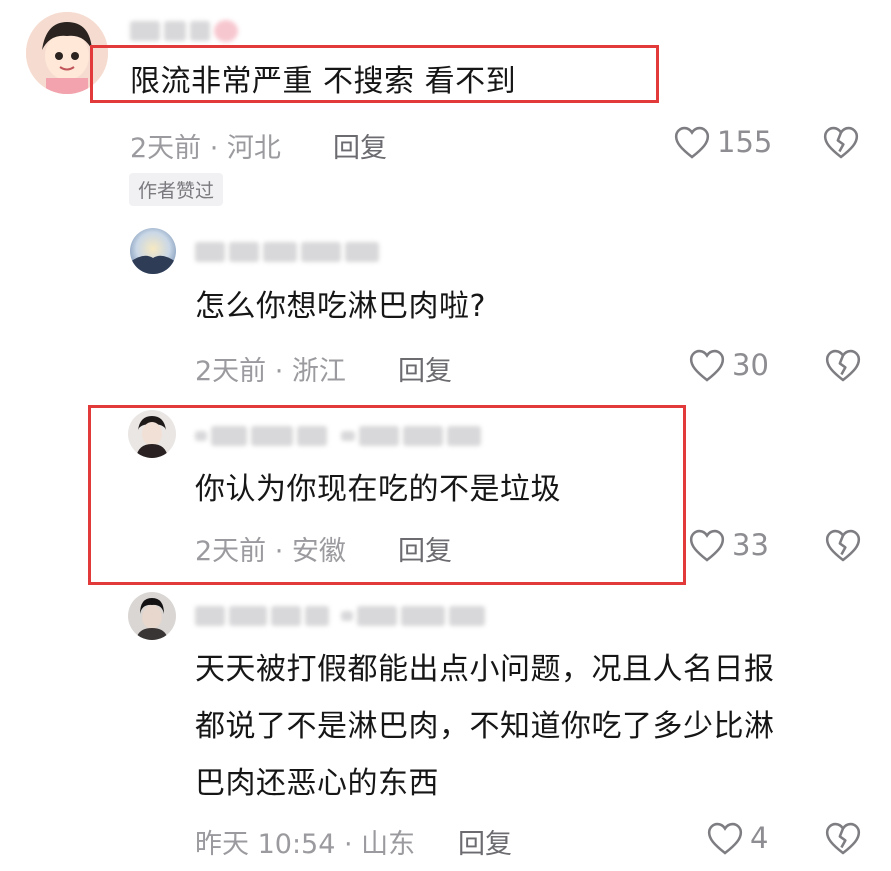  I want to click on like-count: 4, so click(759, 838).